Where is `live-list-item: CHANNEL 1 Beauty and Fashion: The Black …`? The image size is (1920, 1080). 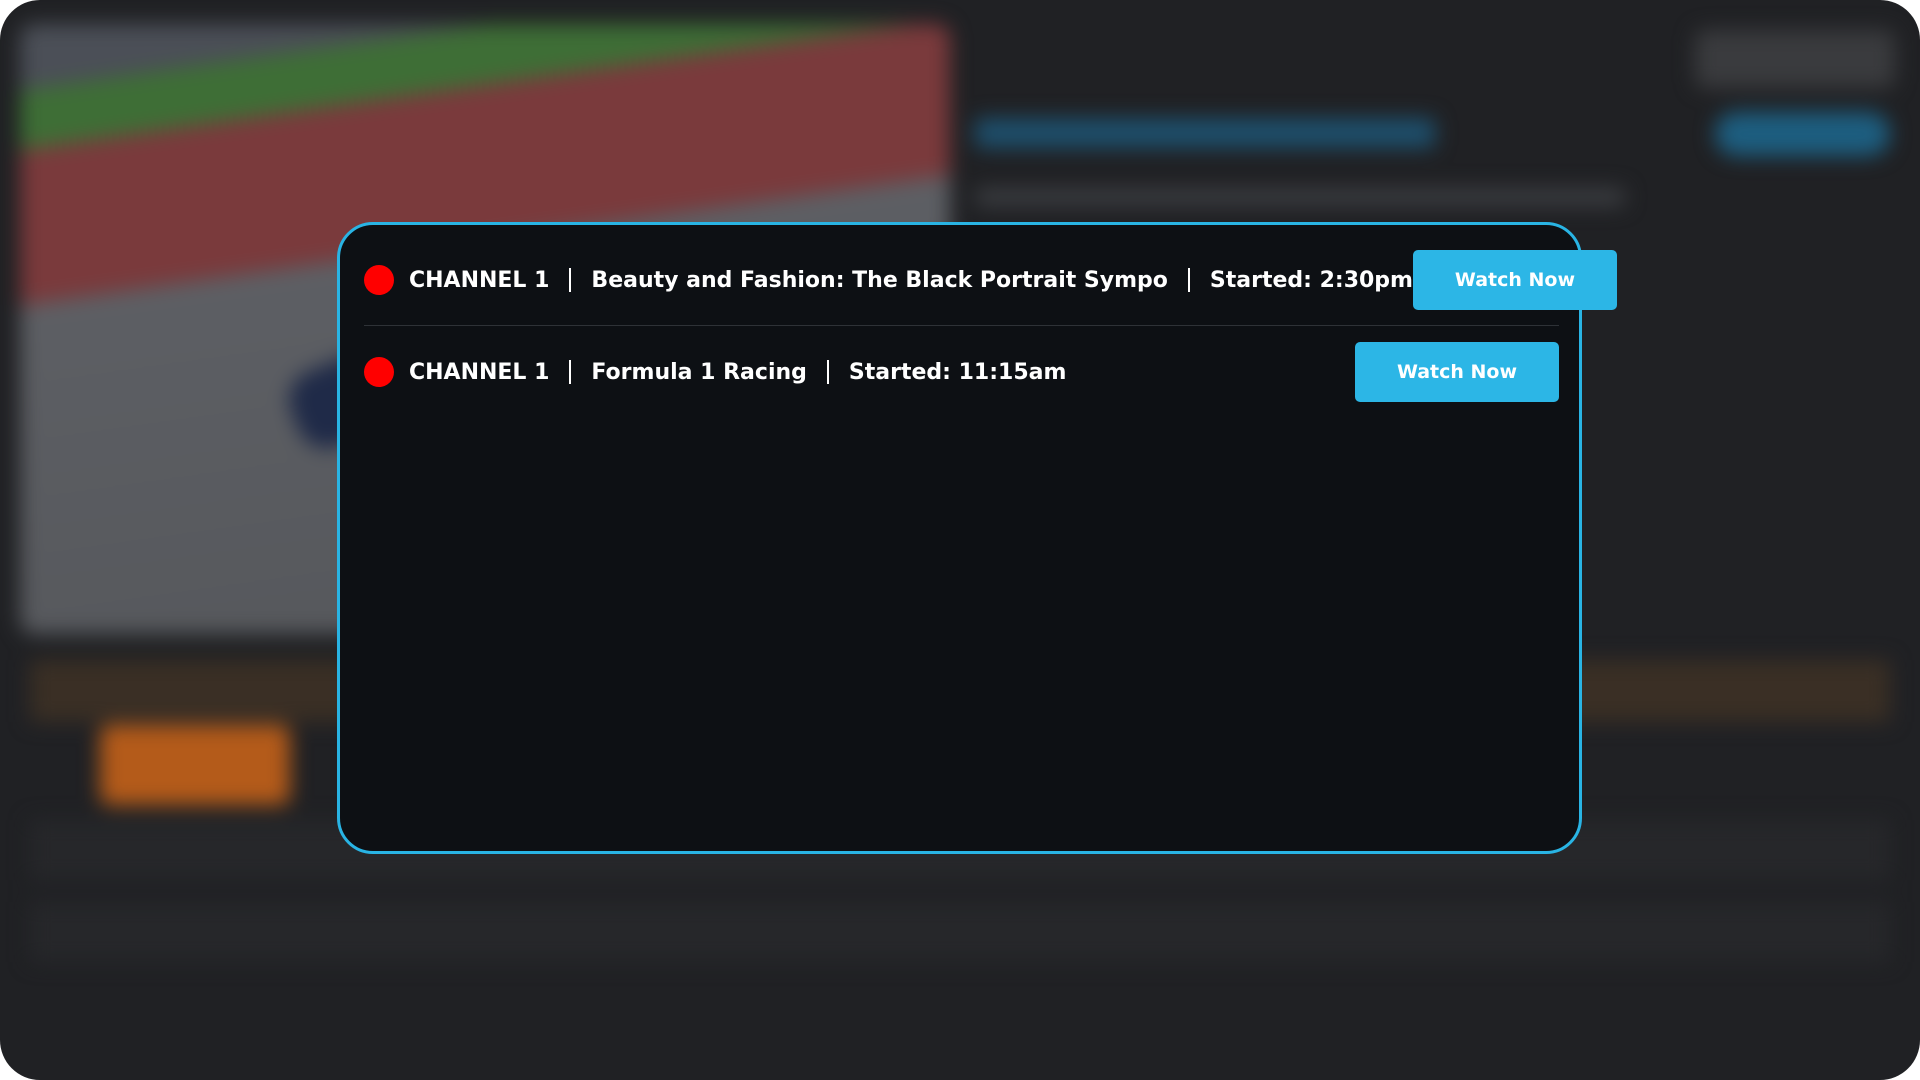
live-list-item: CHANNEL 1 Beauty and Fashion: The Black … is located at coordinates (990, 280).